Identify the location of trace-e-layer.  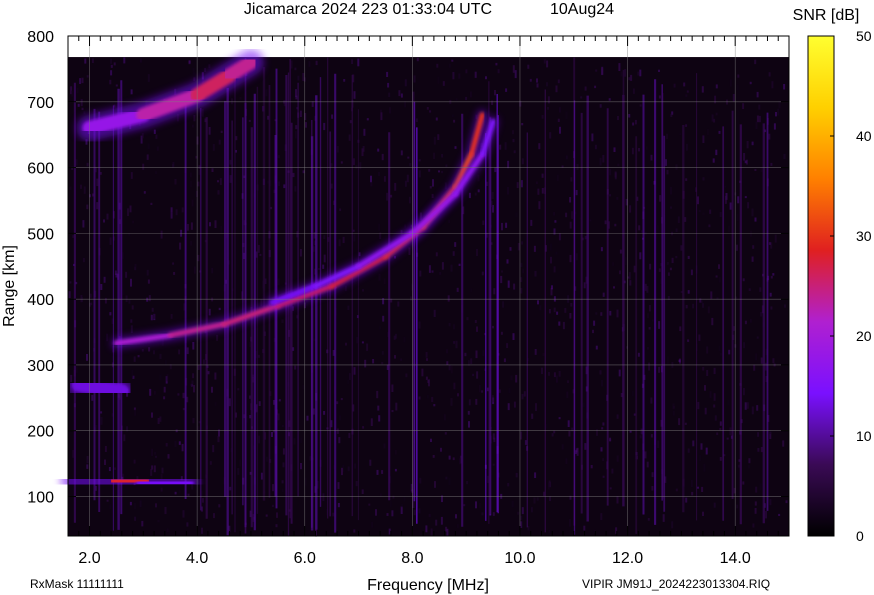
(130, 482).